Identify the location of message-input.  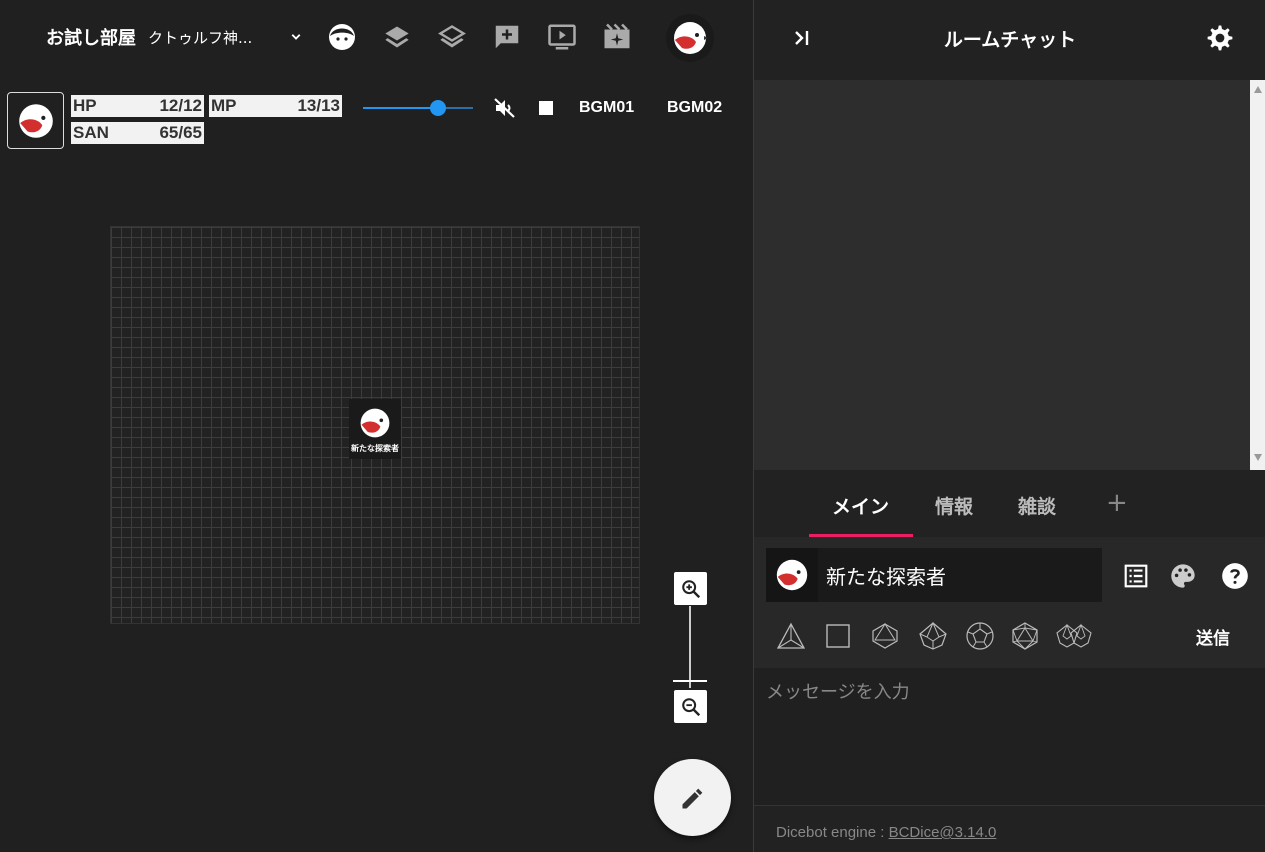
(1009, 736).